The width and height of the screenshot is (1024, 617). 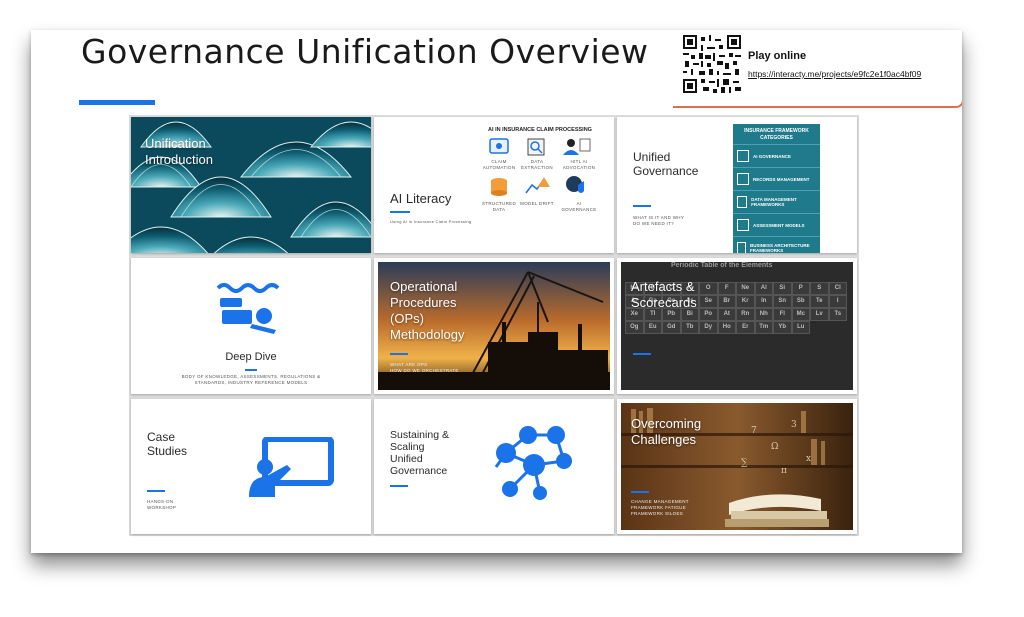 I want to click on element-cell: Gd, so click(x=671, y=327).